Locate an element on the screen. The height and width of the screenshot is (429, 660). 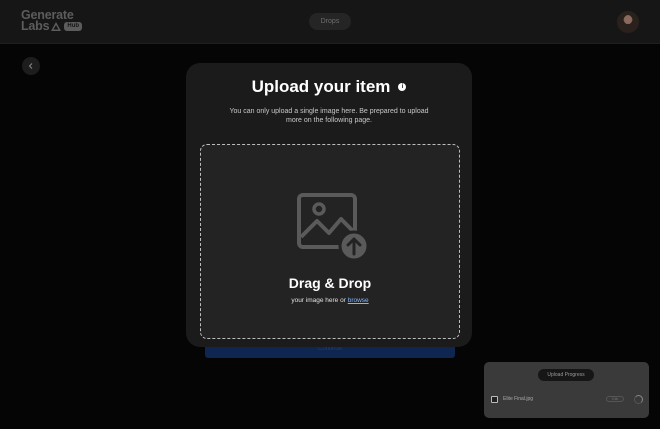
logo-row2: Labs Hub is located at coordinates (56, 26).